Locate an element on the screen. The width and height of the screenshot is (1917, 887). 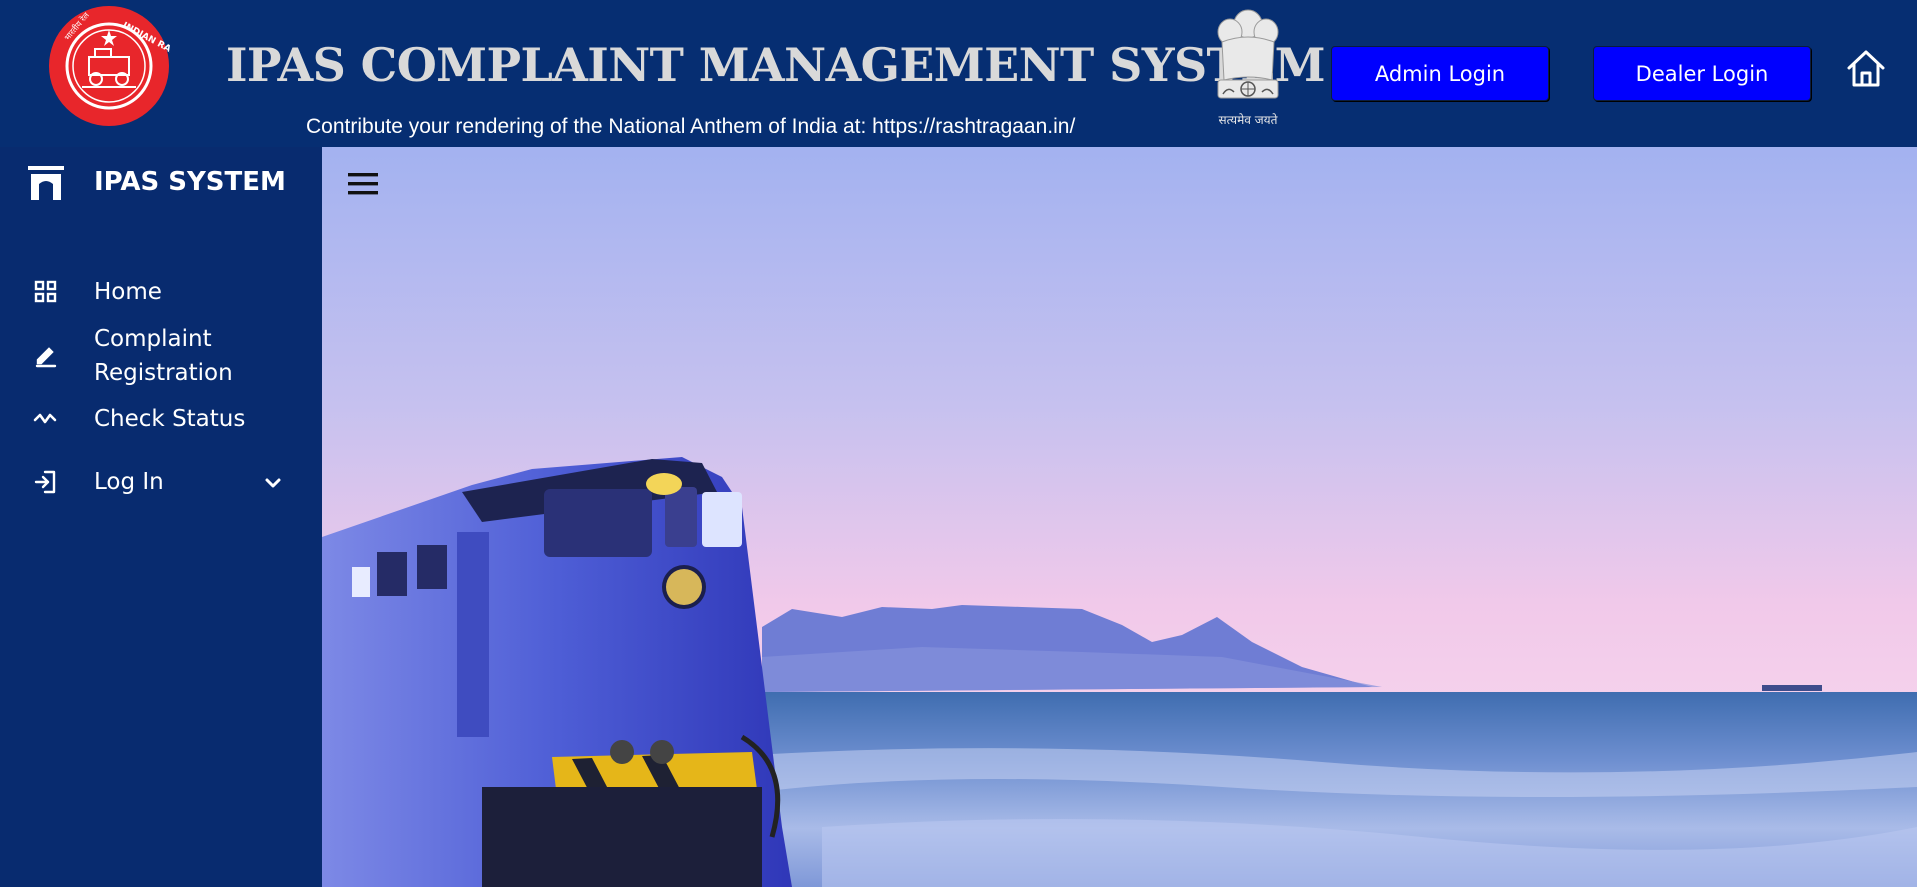
sidebar: IPAS SYSTEM Home Complaint Registration is located at coordinates (161, 517).